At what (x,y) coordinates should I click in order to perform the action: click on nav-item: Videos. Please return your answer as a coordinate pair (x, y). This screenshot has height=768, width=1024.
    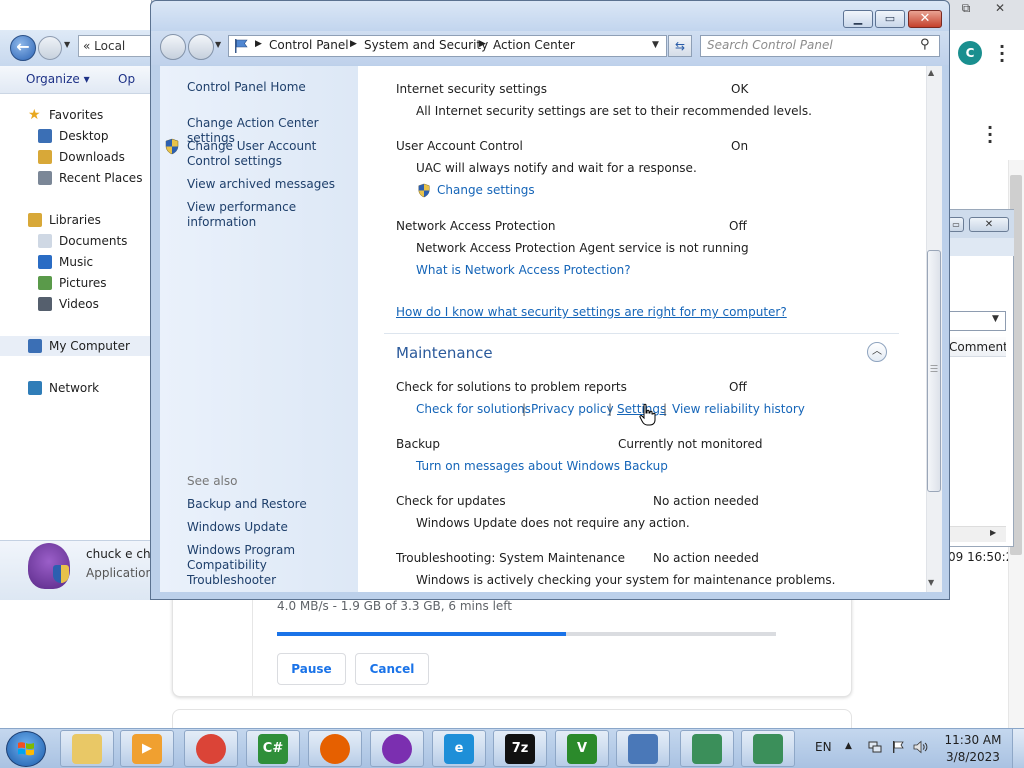
    Looking at the image, I should click on (76, 304).